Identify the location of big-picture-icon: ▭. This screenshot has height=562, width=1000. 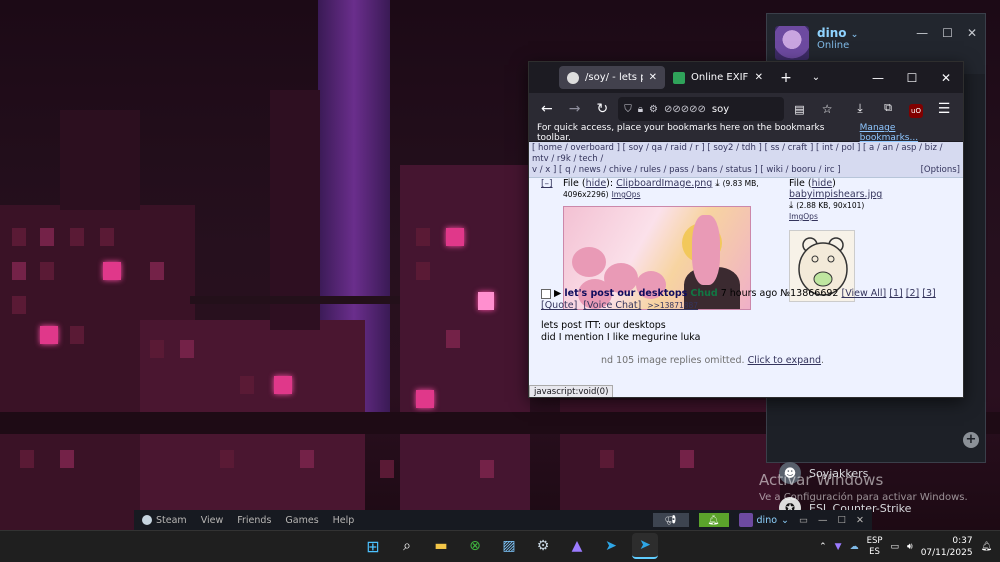
(803, 520).